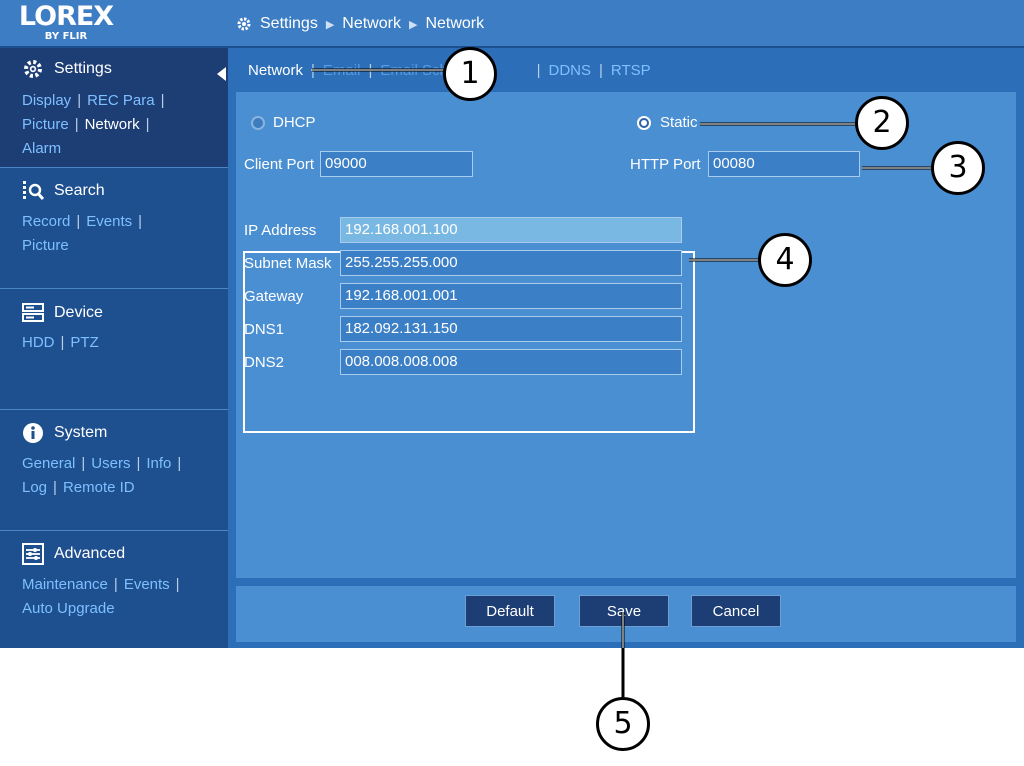  What do you see at coordinates (110, 463) in the screenshot?
I see `sidebar-item-users: Users` at bounding box center [110, 463].